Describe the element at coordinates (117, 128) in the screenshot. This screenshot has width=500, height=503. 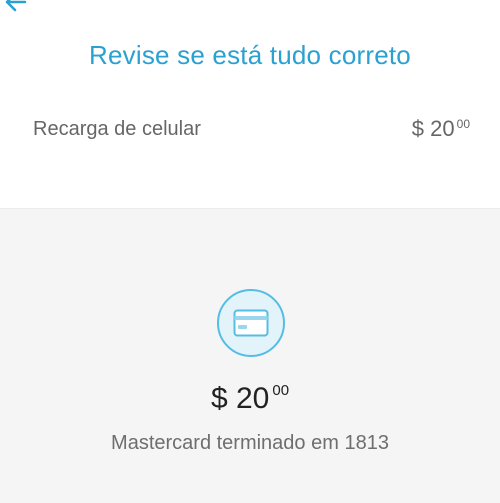
I see `summary-item-label: Recarga de celular` at that location.